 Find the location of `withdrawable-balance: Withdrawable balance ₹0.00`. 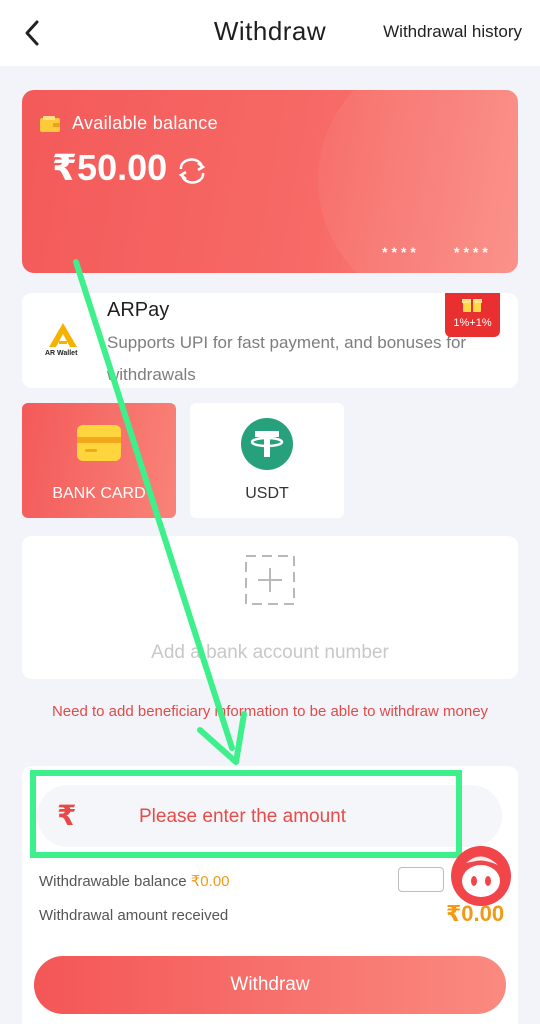

withdrawable-balance: Withdrawable balance ₹0.00 is located at coordinates (134, 881).